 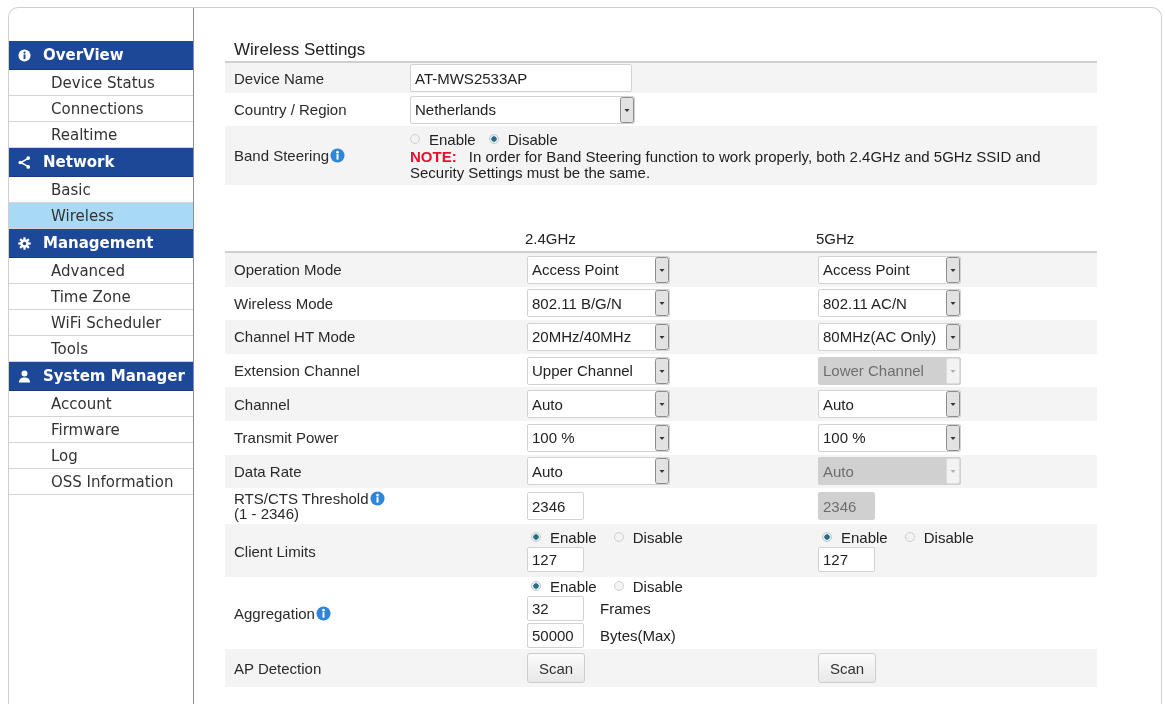 I want to click on dropdown: Netherlands, so click(x=522, y=109).